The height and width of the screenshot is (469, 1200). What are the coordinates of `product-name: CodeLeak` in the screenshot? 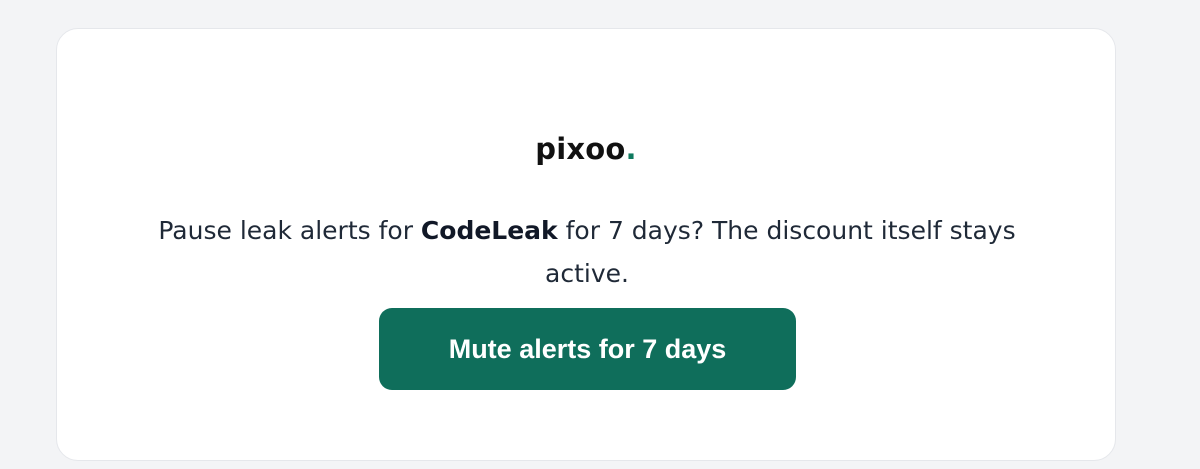 It's located at (489, 230).